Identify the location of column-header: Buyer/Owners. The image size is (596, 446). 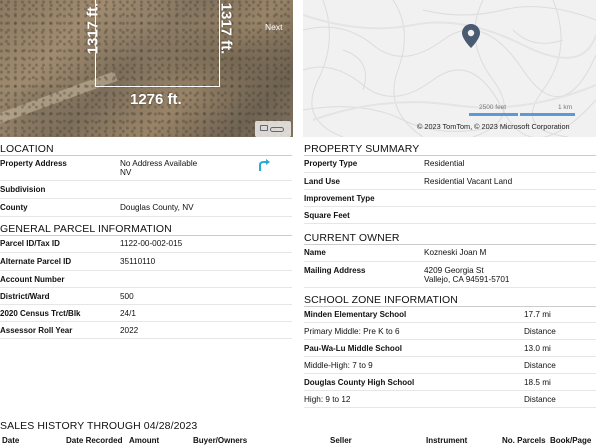
(220, 440).